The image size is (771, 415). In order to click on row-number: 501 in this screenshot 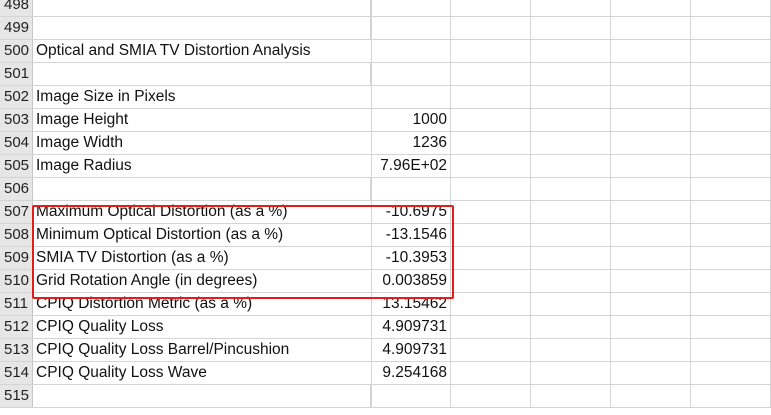, I will do `click(16, 74)`.